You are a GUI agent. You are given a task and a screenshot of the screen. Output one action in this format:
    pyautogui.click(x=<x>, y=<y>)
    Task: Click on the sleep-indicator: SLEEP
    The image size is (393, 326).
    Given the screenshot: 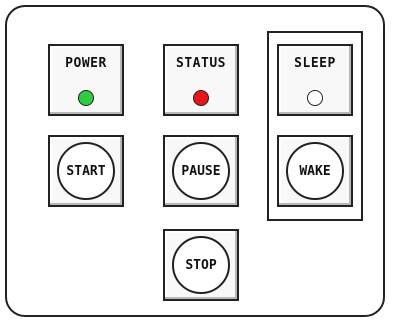 What is the action you would take?
    pyautogui.click(x=315, y=80)
    